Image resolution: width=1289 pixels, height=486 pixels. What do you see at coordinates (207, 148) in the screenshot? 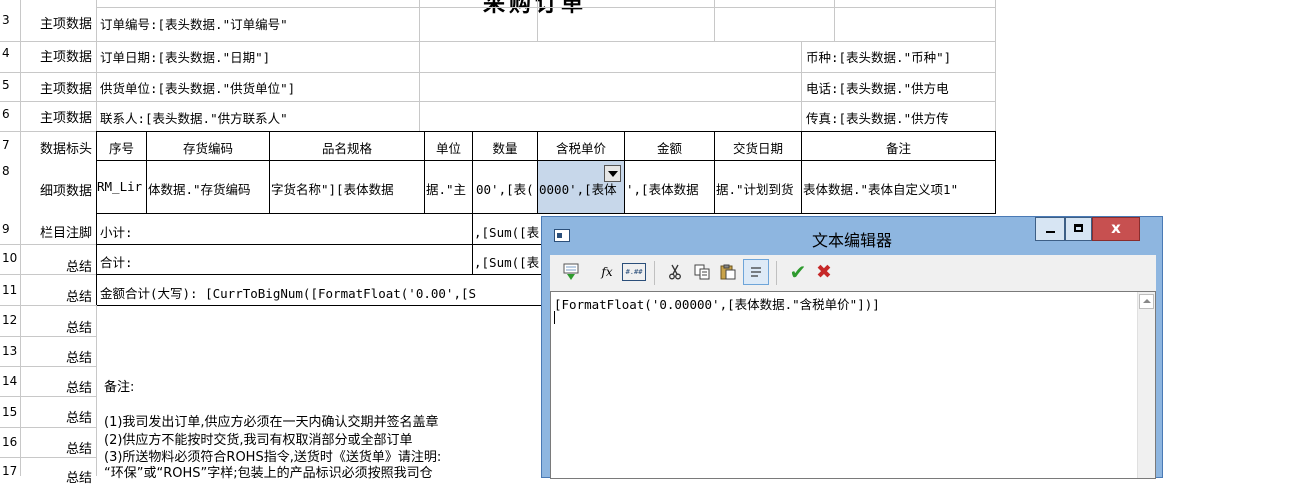
I see `header-code: 存货编码` at bounding box center [207, 148].